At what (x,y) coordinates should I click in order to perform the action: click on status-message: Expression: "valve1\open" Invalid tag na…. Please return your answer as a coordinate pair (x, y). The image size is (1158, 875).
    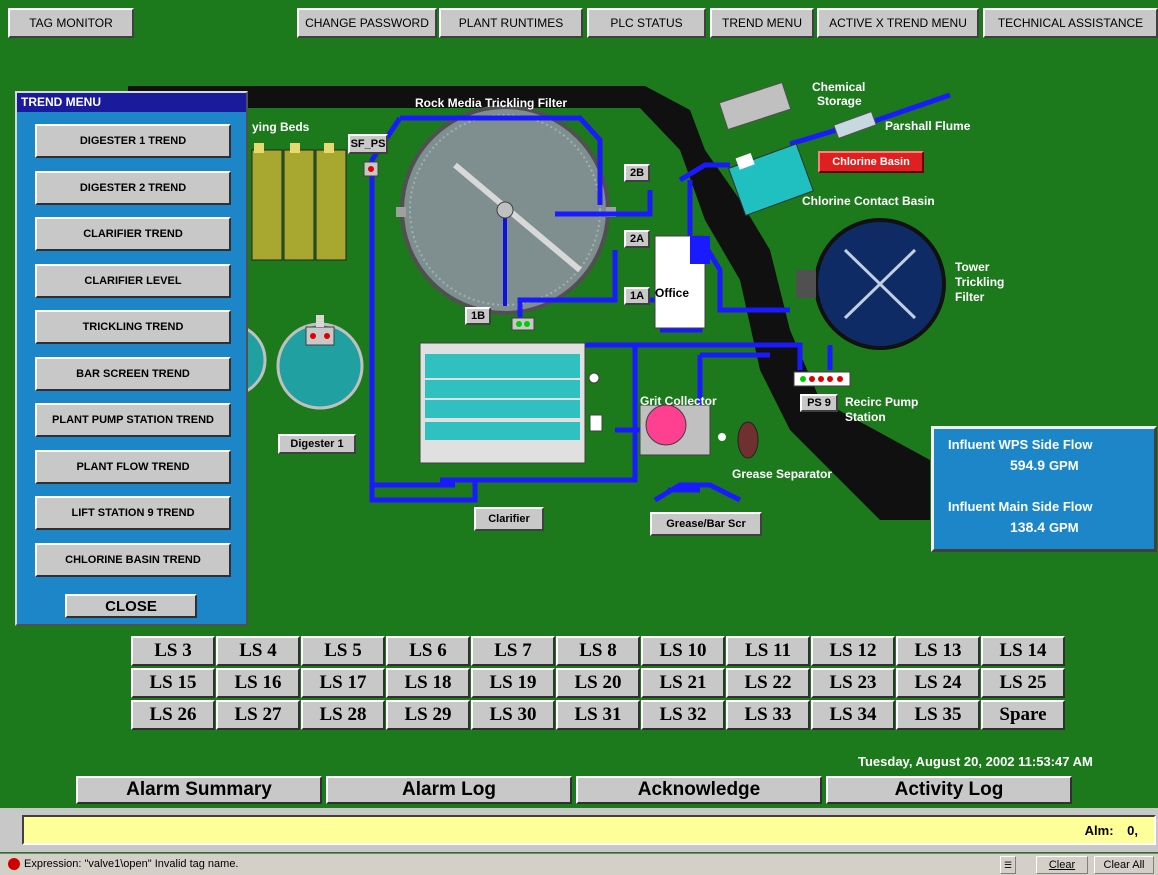
    Looking at the image, I should click on (131, 864).